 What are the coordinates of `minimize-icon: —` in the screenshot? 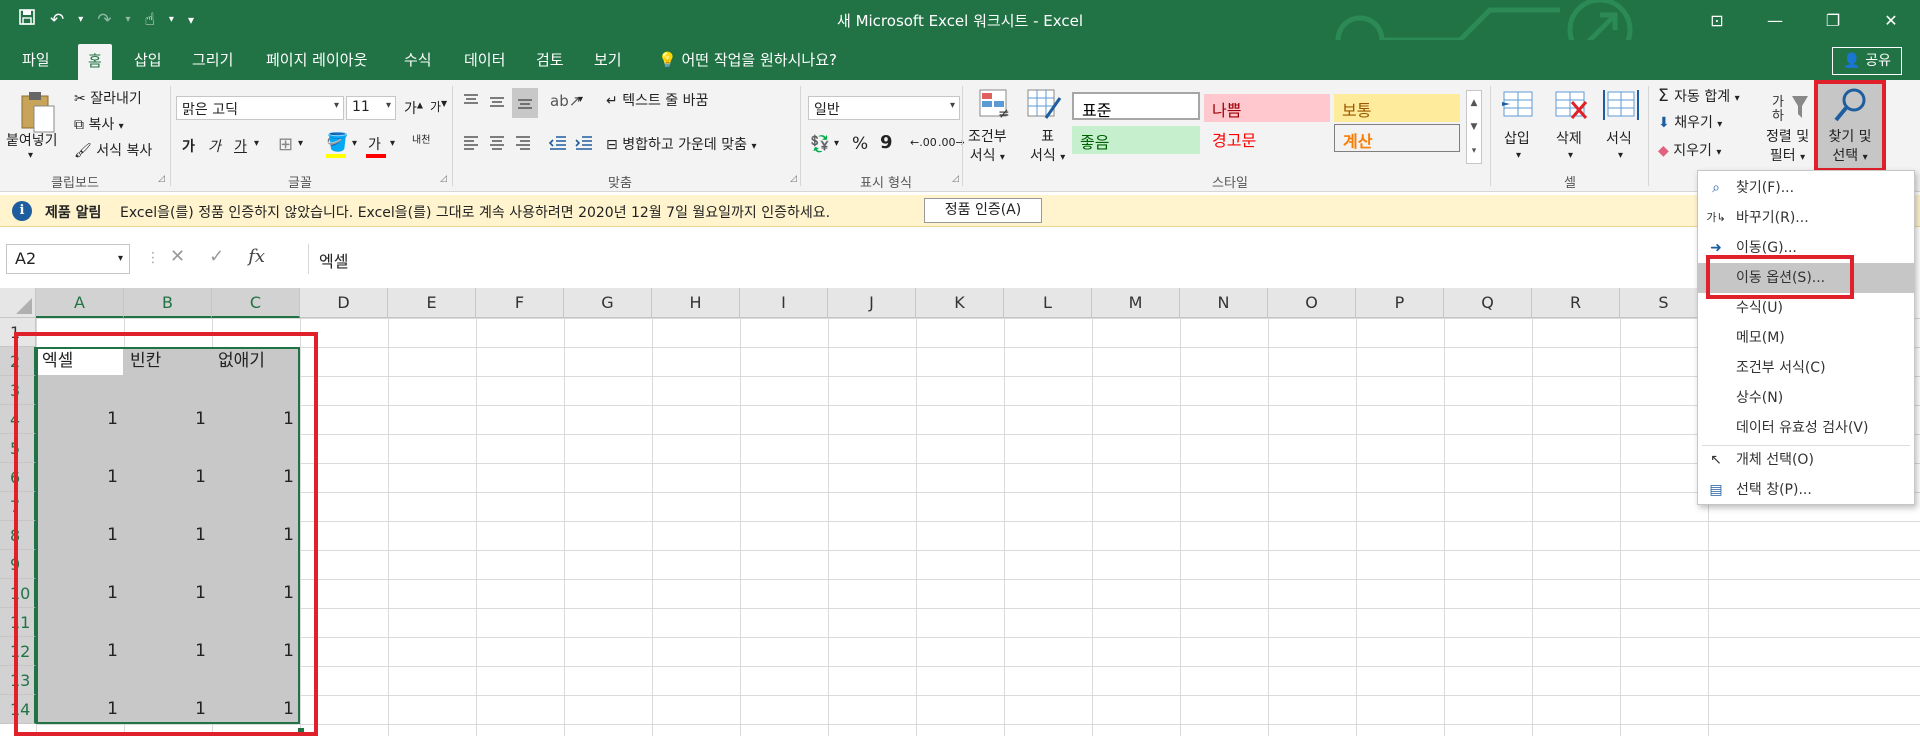 It's located at (1775, 20).